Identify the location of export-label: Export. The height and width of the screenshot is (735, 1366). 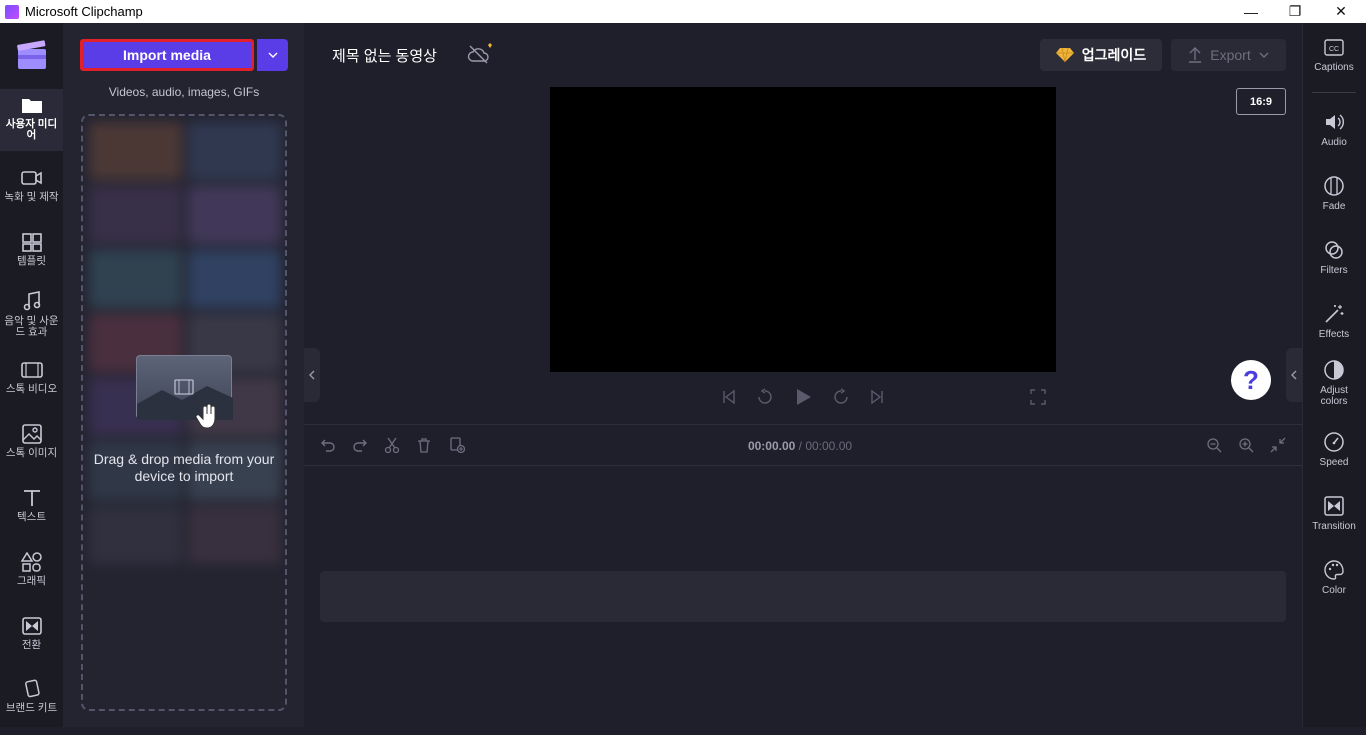
(1230, 55).